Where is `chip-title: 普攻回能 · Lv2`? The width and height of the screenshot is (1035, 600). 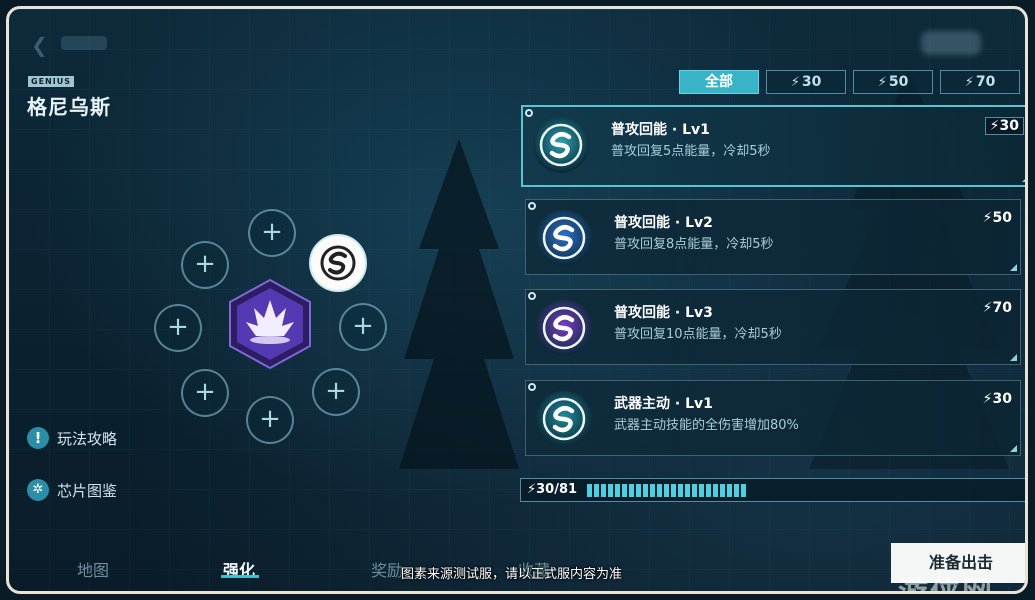
chip-title: 普攻回能 · Lv2 is located at coordinates (663, 223).